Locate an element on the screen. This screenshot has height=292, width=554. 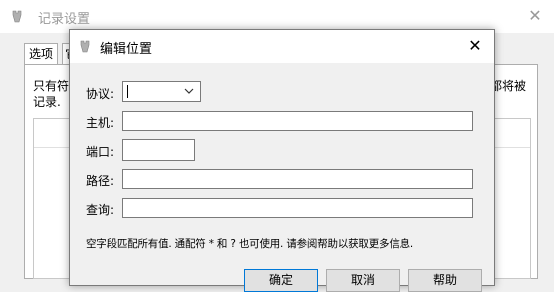
host-label: 主机: is located at coordinates (100, 123).